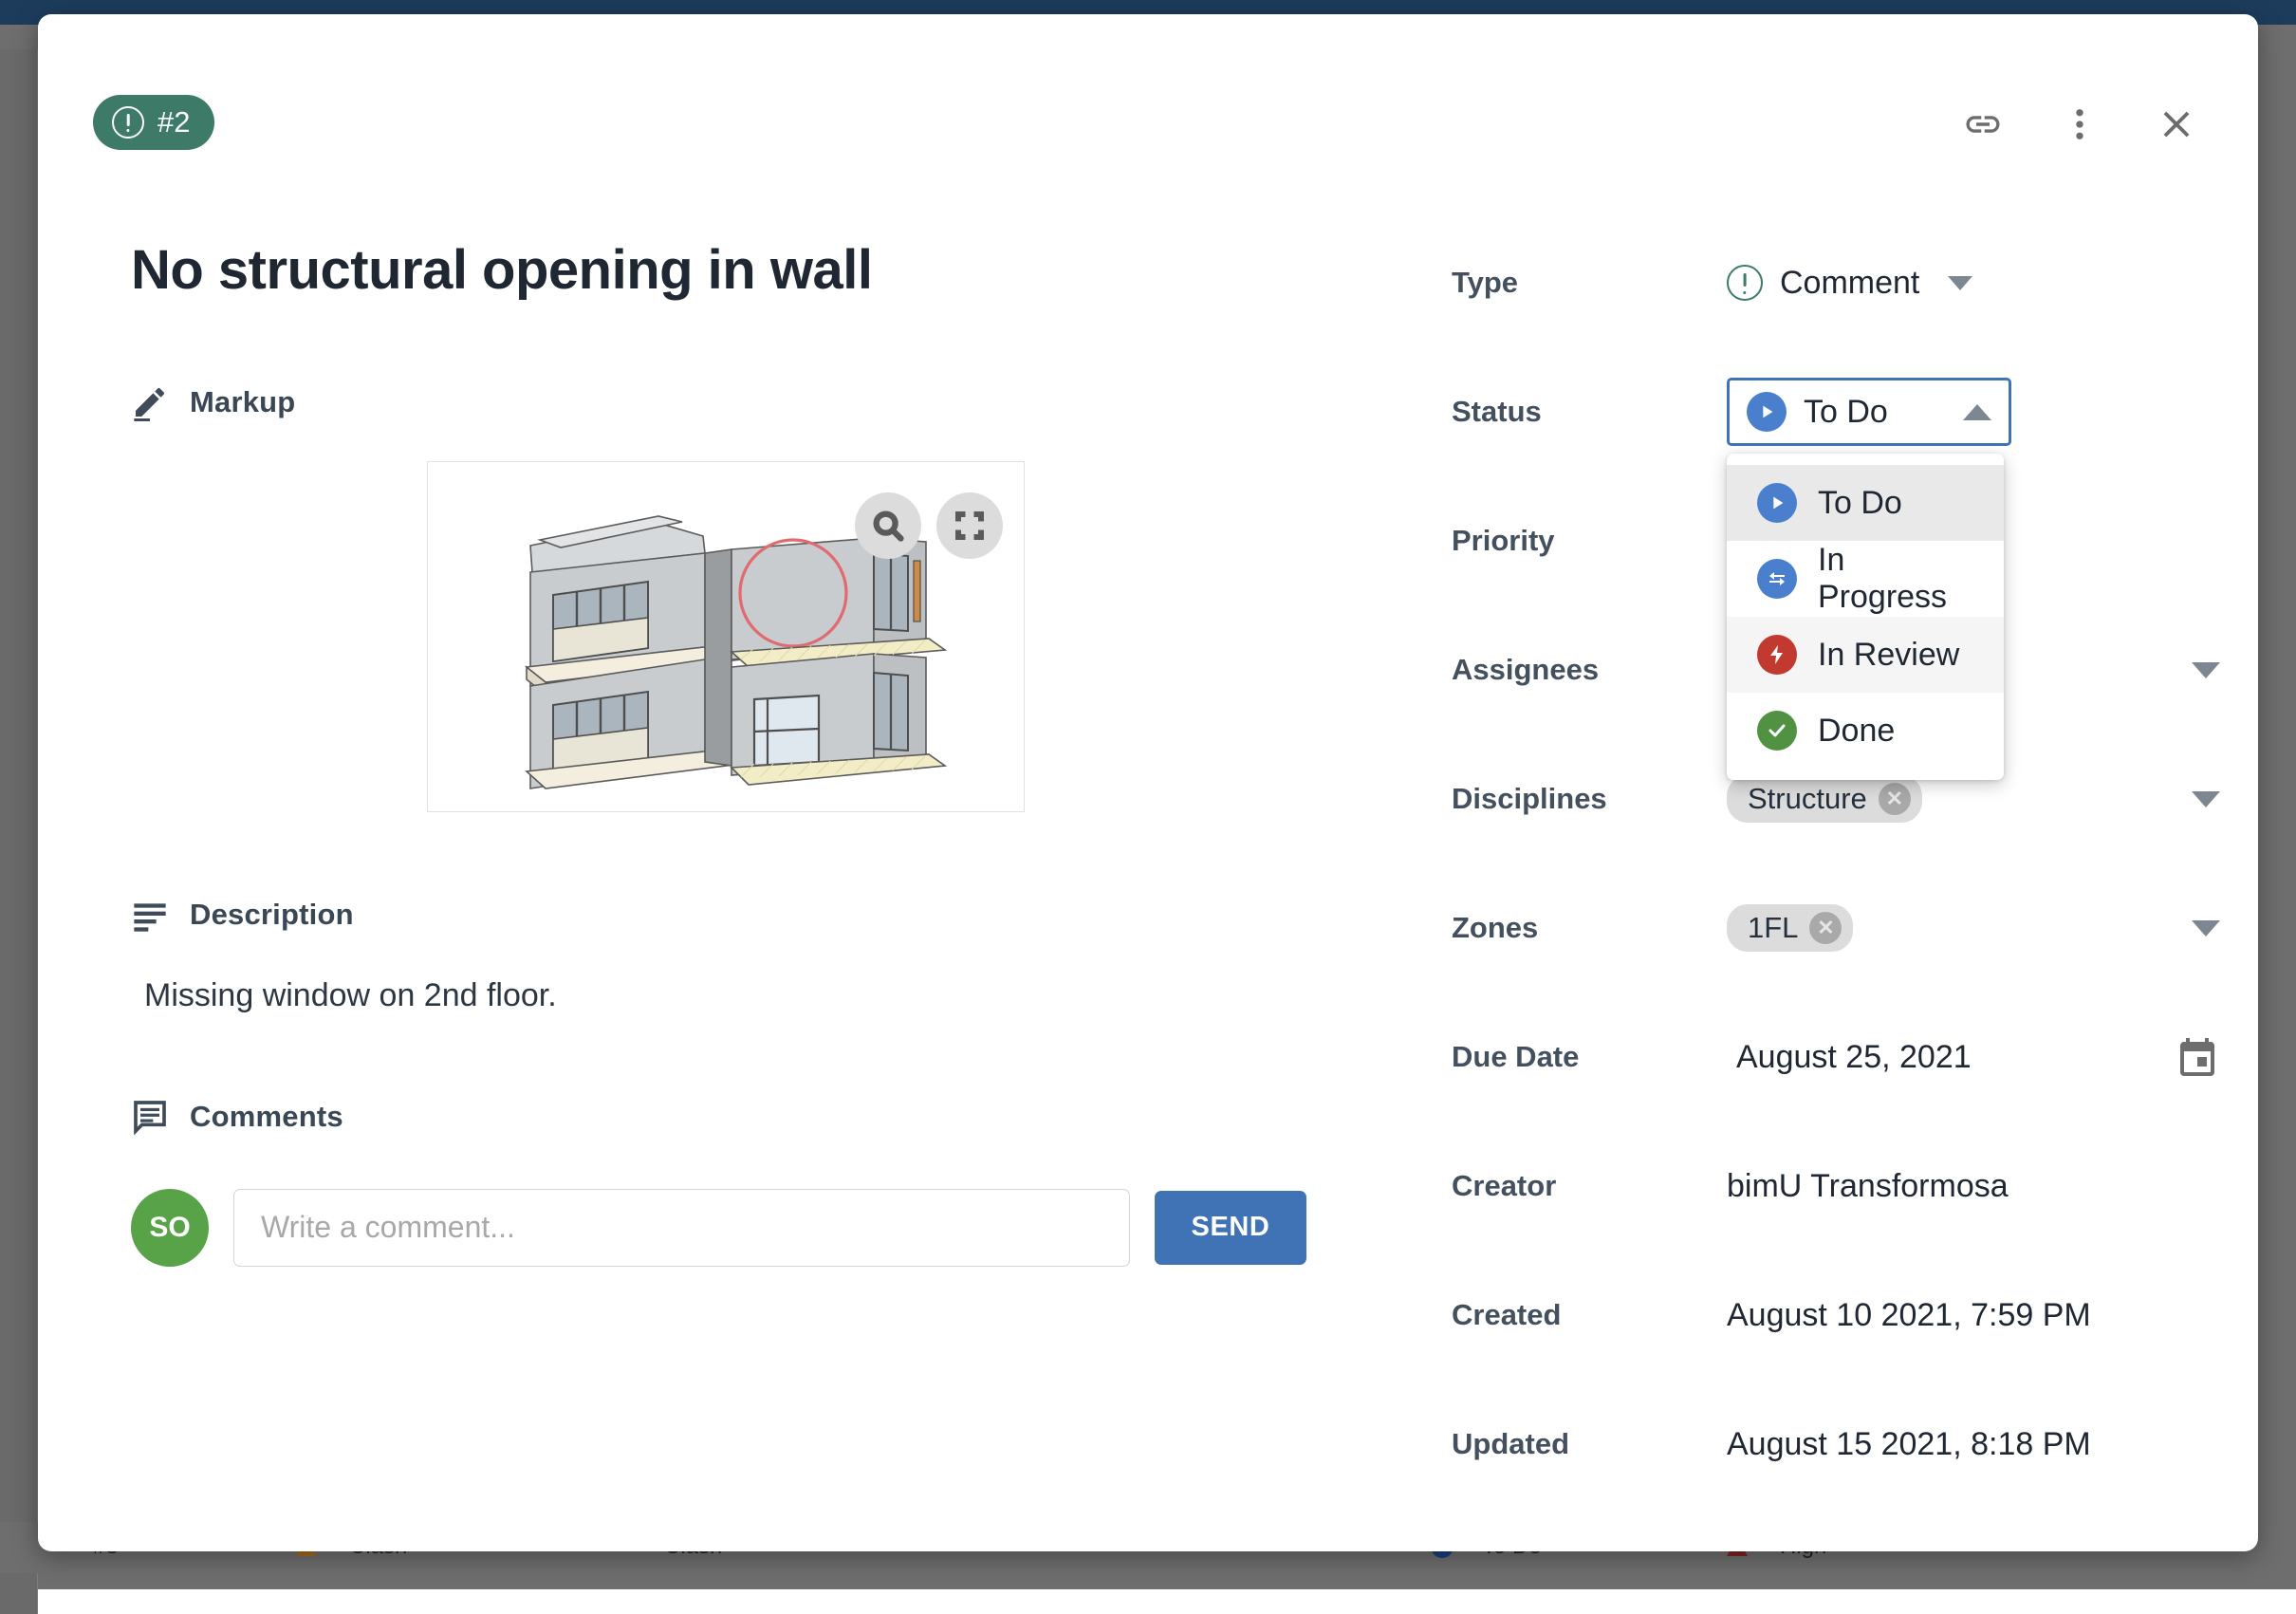 This screenshot has width=2296, height=1614. Describe the element at coordinates (1807, 799) in the screenshot. I see `chip-label: Structure` at that location.